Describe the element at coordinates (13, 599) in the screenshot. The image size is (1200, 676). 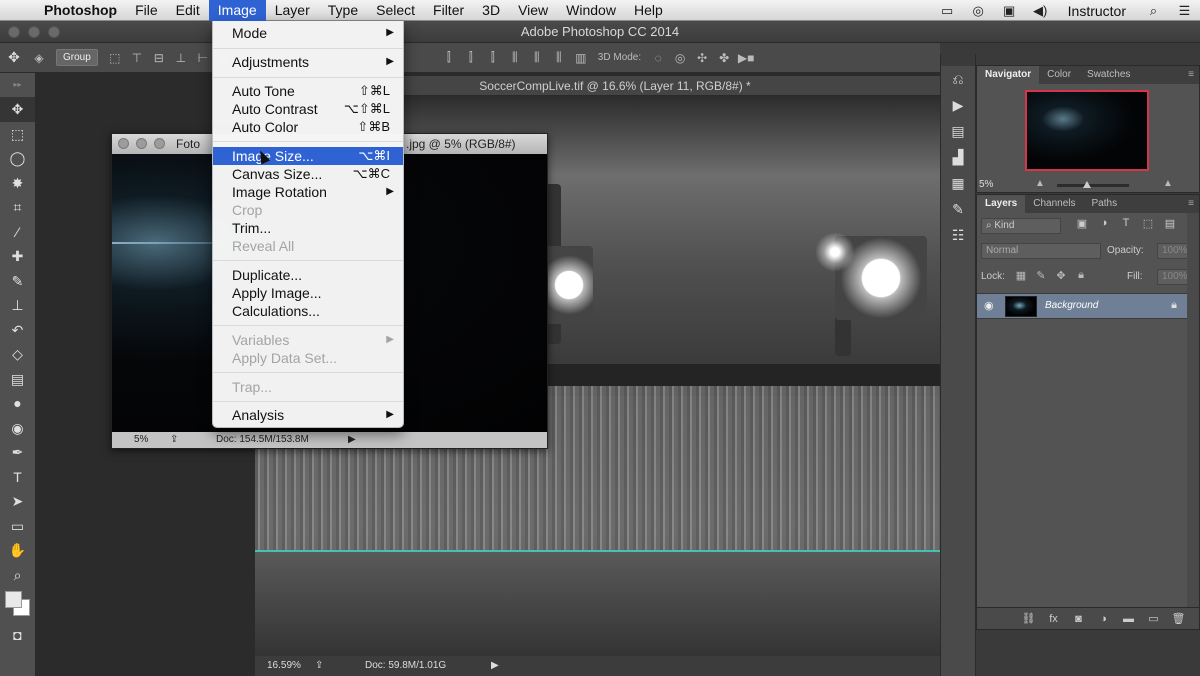
I see `foreground-color-swatch` at that location.